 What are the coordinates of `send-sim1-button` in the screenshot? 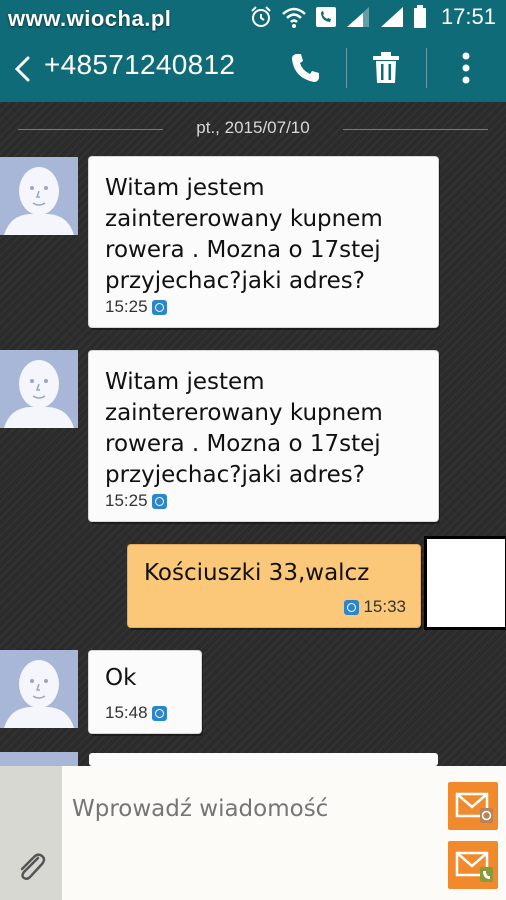 It's located at (473, 806).